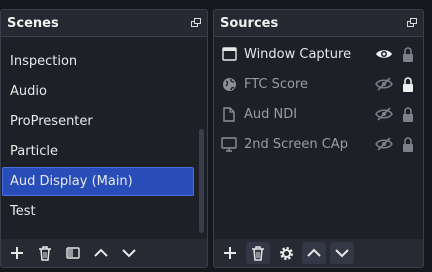  Describe the element at coordinates (276, 84) in the screenshot. I see `source-label: FTC Score` at that location.